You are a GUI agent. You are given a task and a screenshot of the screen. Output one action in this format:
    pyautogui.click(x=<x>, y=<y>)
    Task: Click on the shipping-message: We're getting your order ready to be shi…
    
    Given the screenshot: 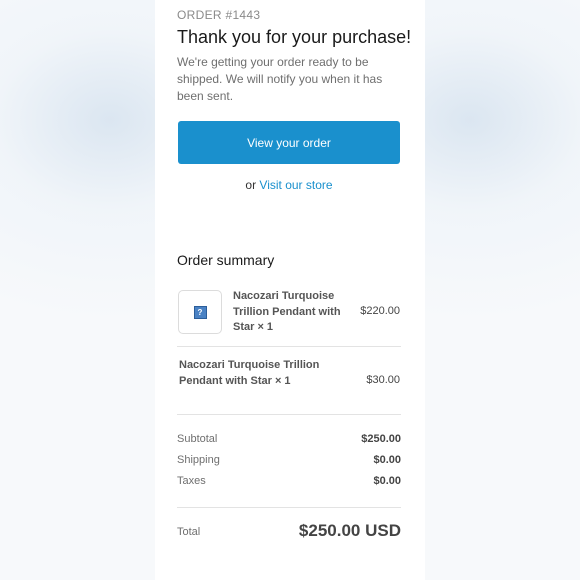 What is the action you would take?
    pyautogui.click(x=280, y=79)
    